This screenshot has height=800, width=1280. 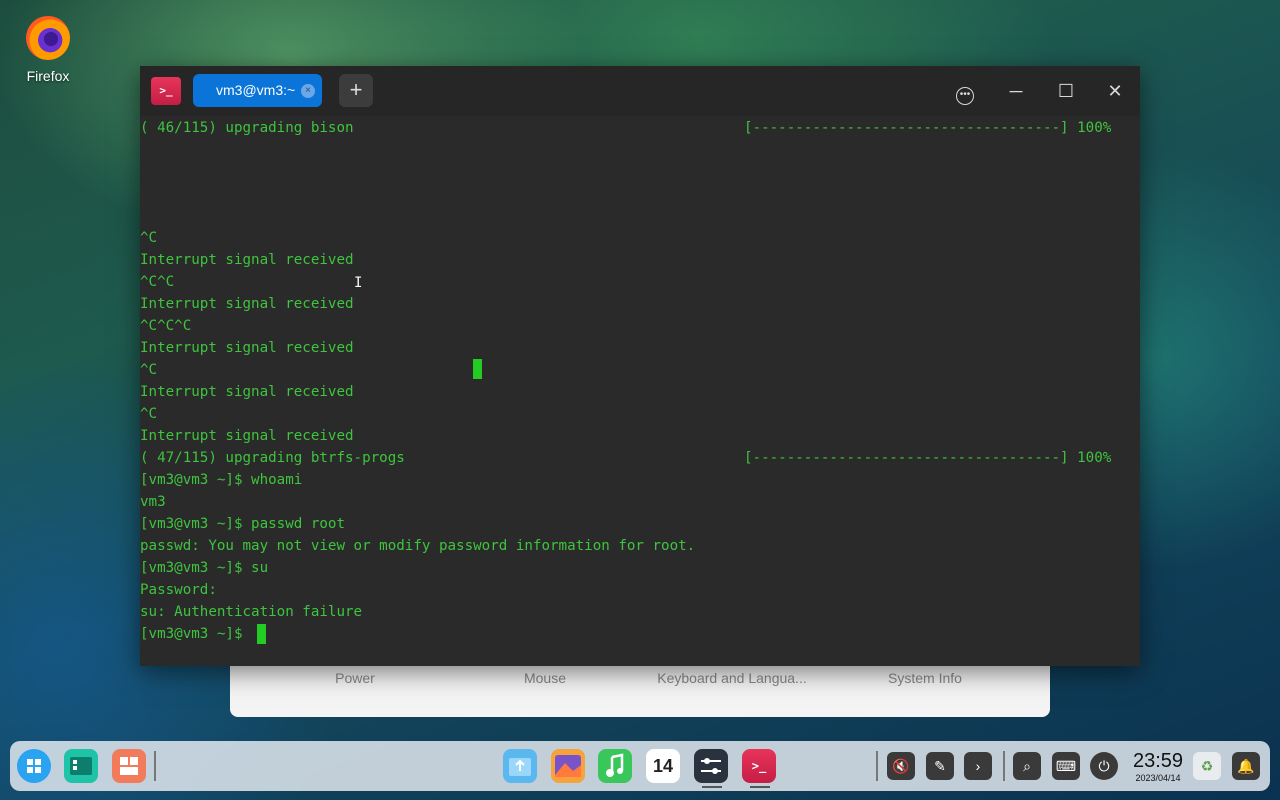 I want to click on workspace-button, so click(x=129, y=766).